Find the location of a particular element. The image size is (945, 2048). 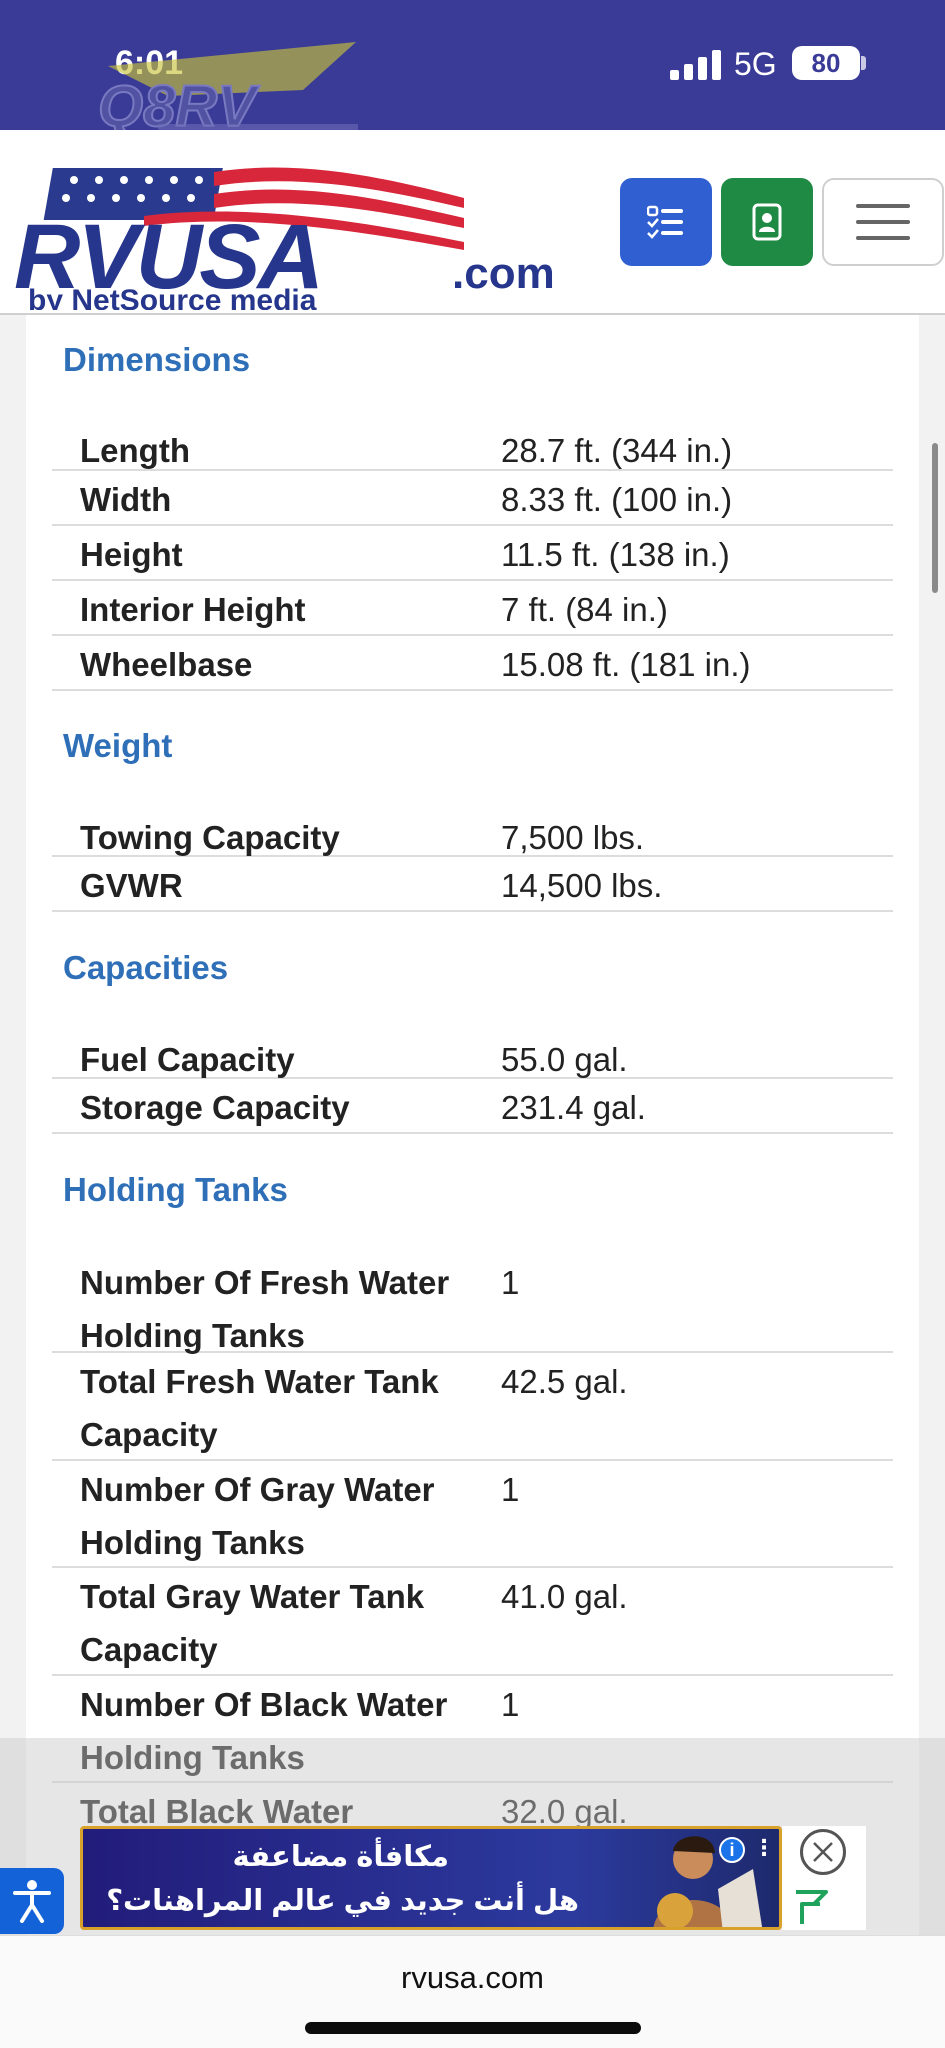

spec-row: Interior Height 7 ft. (84 in.) is located at coordinates (472, 608).